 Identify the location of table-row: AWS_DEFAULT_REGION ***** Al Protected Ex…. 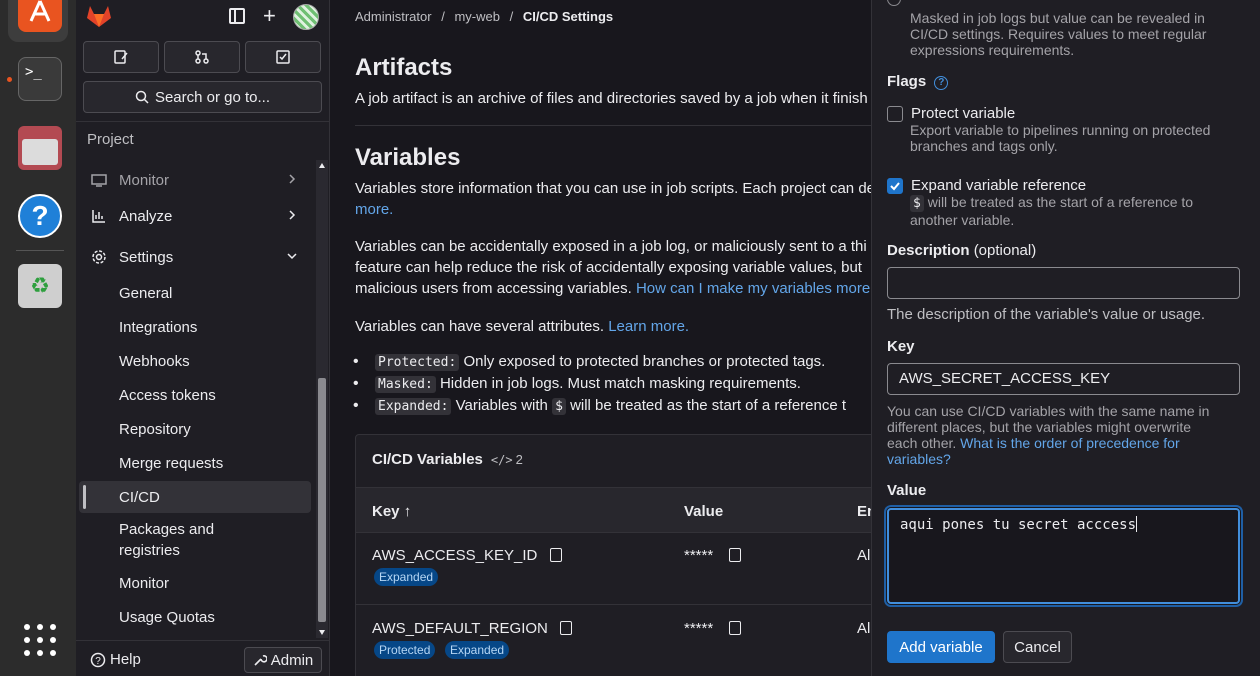
(613, 641).